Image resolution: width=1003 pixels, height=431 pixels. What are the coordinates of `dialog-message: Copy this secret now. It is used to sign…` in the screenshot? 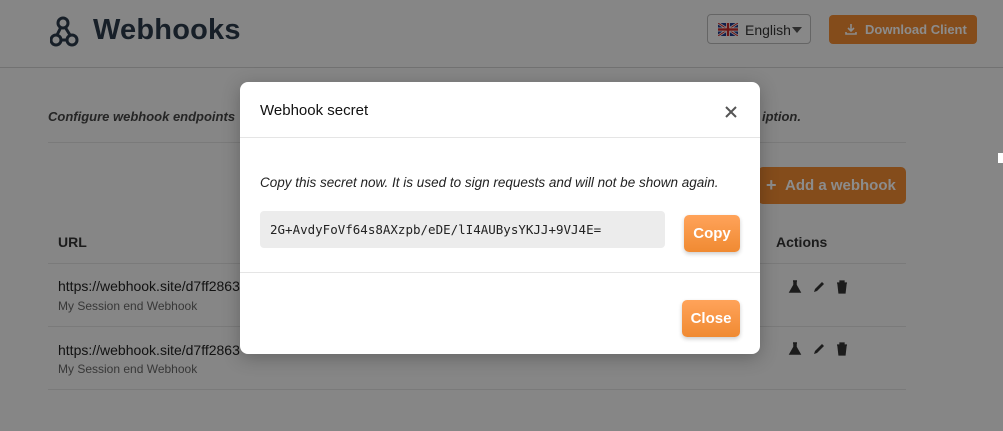 It's located at (489, 182).